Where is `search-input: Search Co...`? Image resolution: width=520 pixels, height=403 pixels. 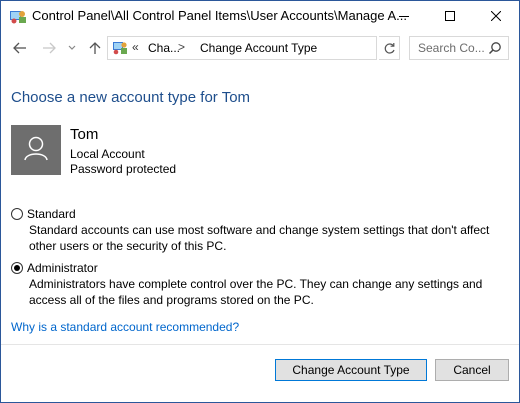
search-input: Search Co... is located at coordinates (451, 48).